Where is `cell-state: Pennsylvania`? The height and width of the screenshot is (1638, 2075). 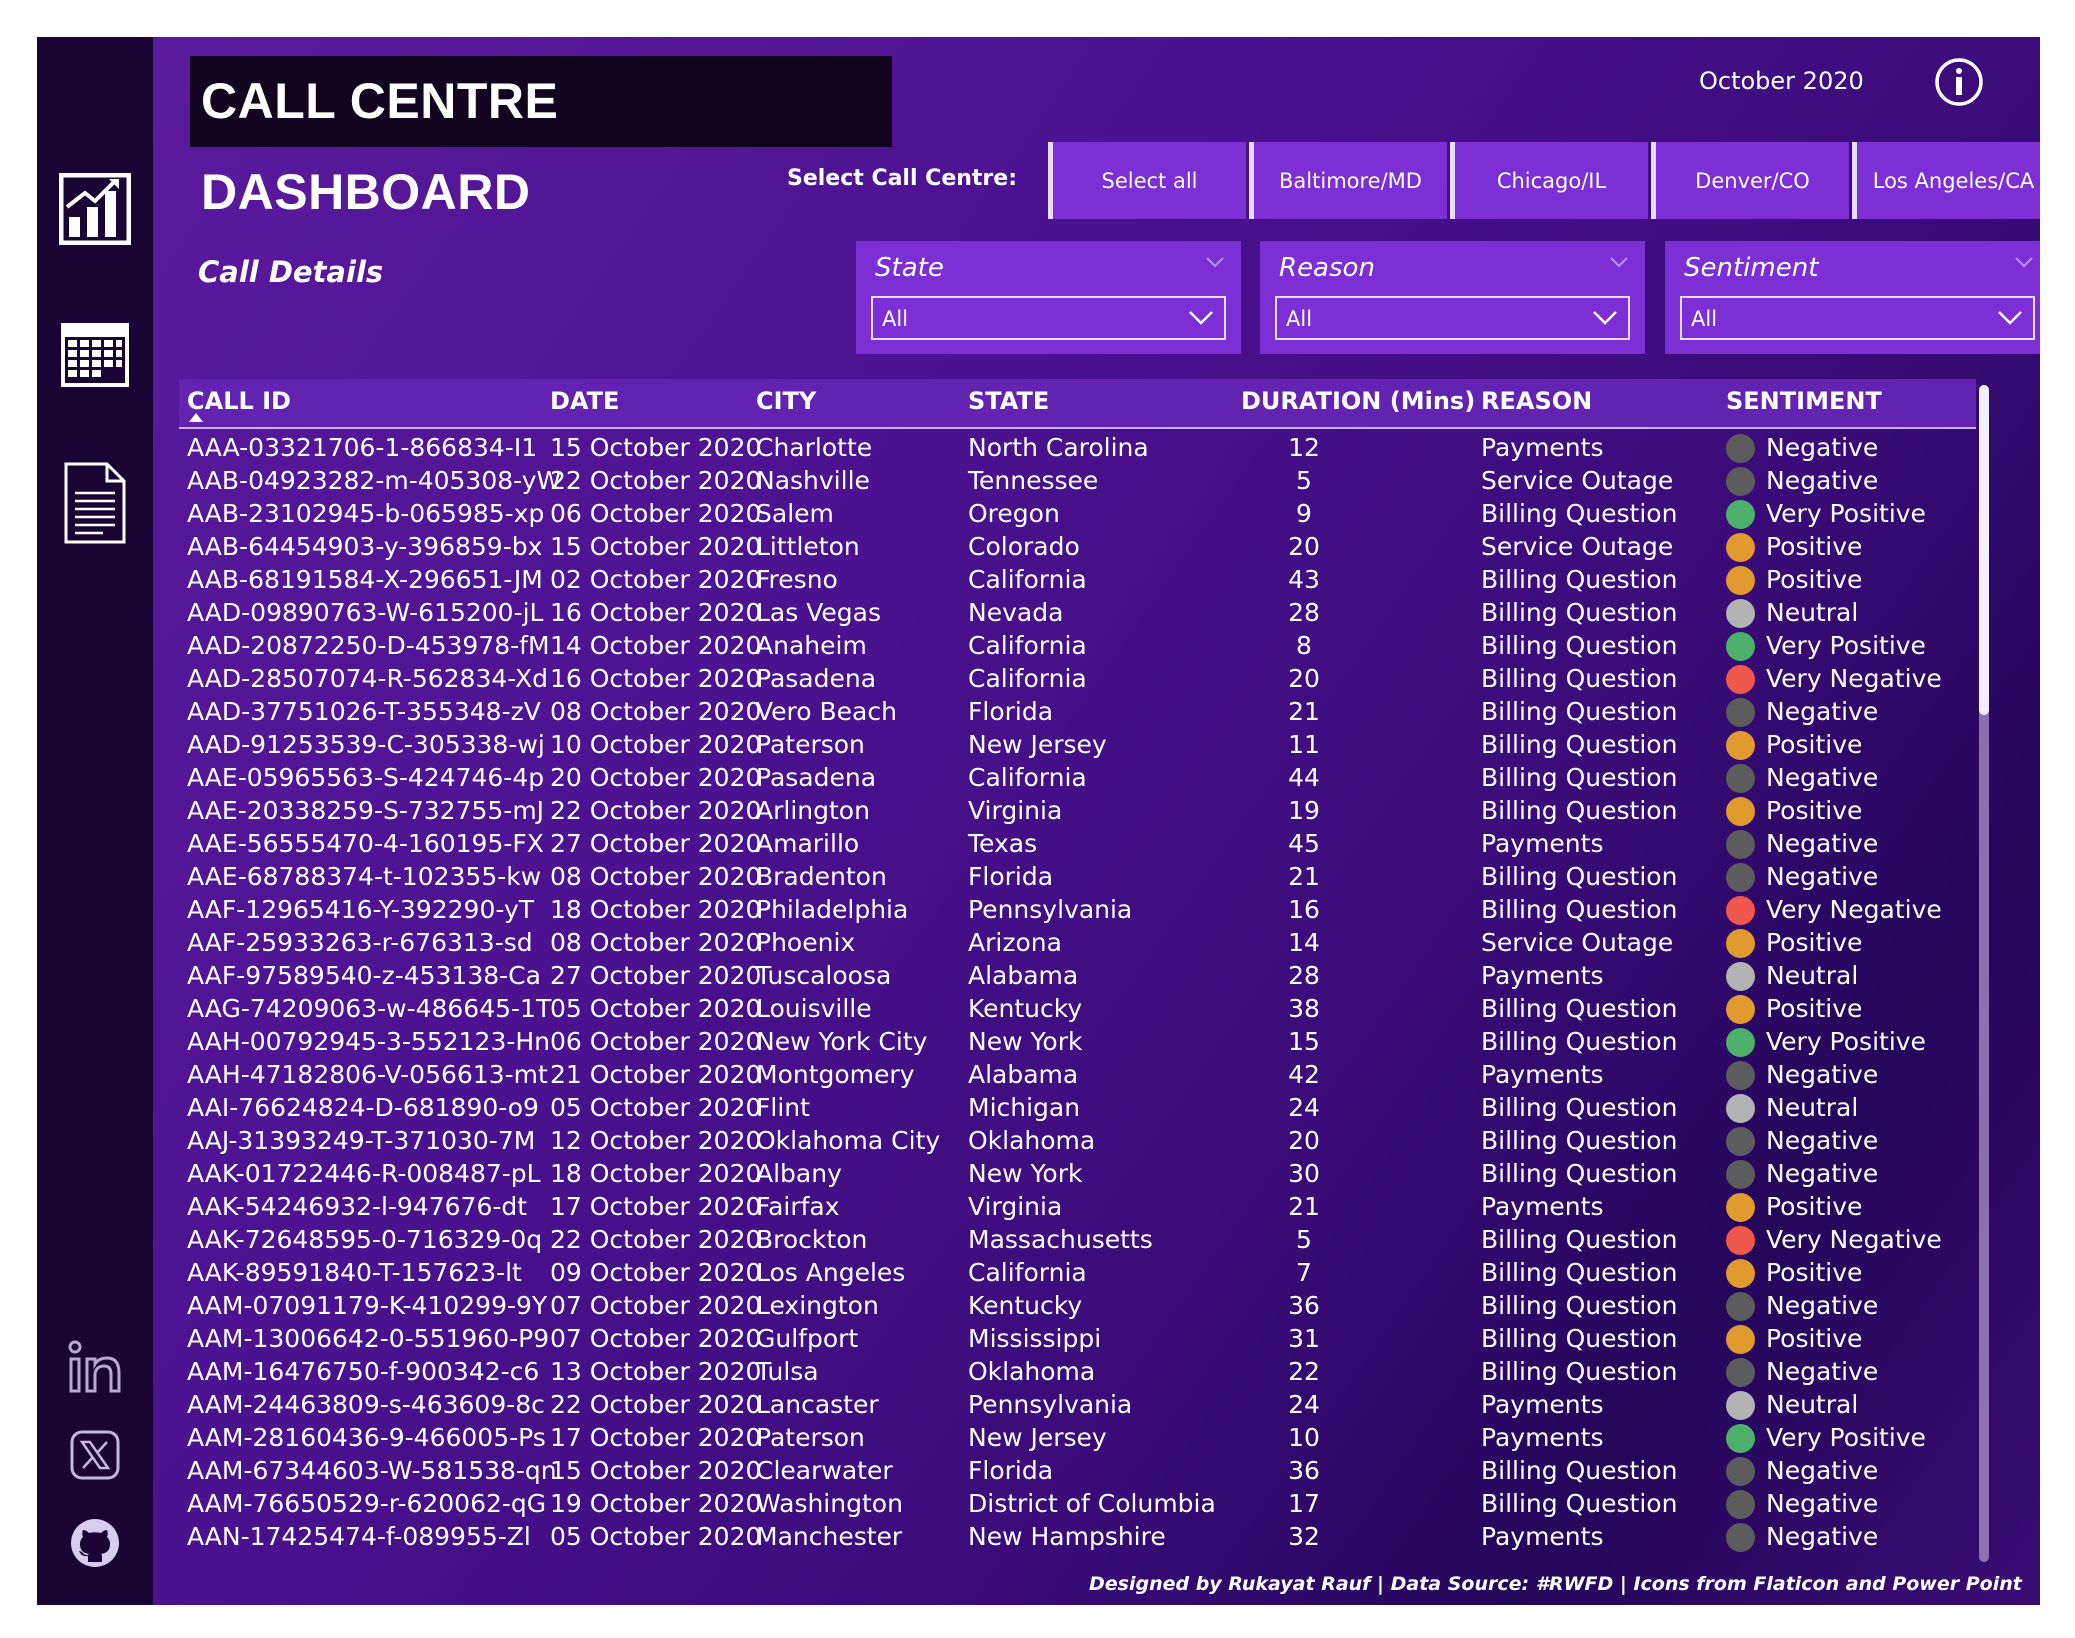
cell-state: Pennsylvania is located at coordinates (1050, 1404).